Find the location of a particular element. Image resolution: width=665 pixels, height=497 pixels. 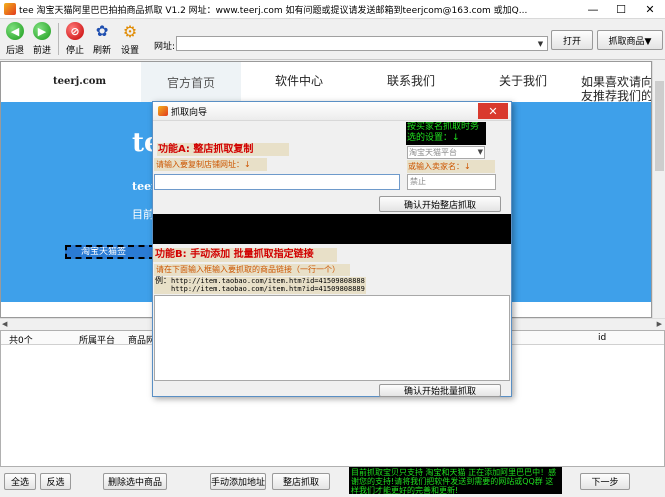

window-controls: — ☐ ✕ is located at coordinates (622, 9).